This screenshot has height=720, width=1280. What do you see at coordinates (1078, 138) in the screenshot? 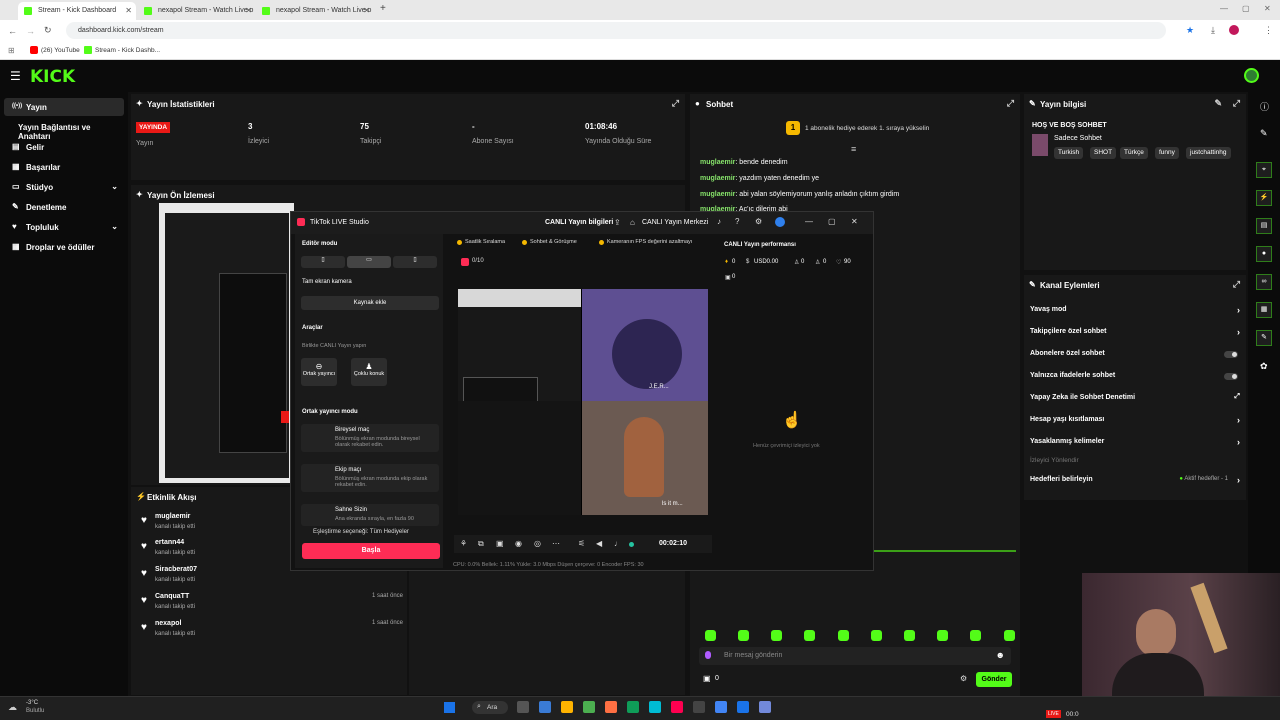
I see `category-name: Sadece Sohbet` at bounding box center [1078, 138].